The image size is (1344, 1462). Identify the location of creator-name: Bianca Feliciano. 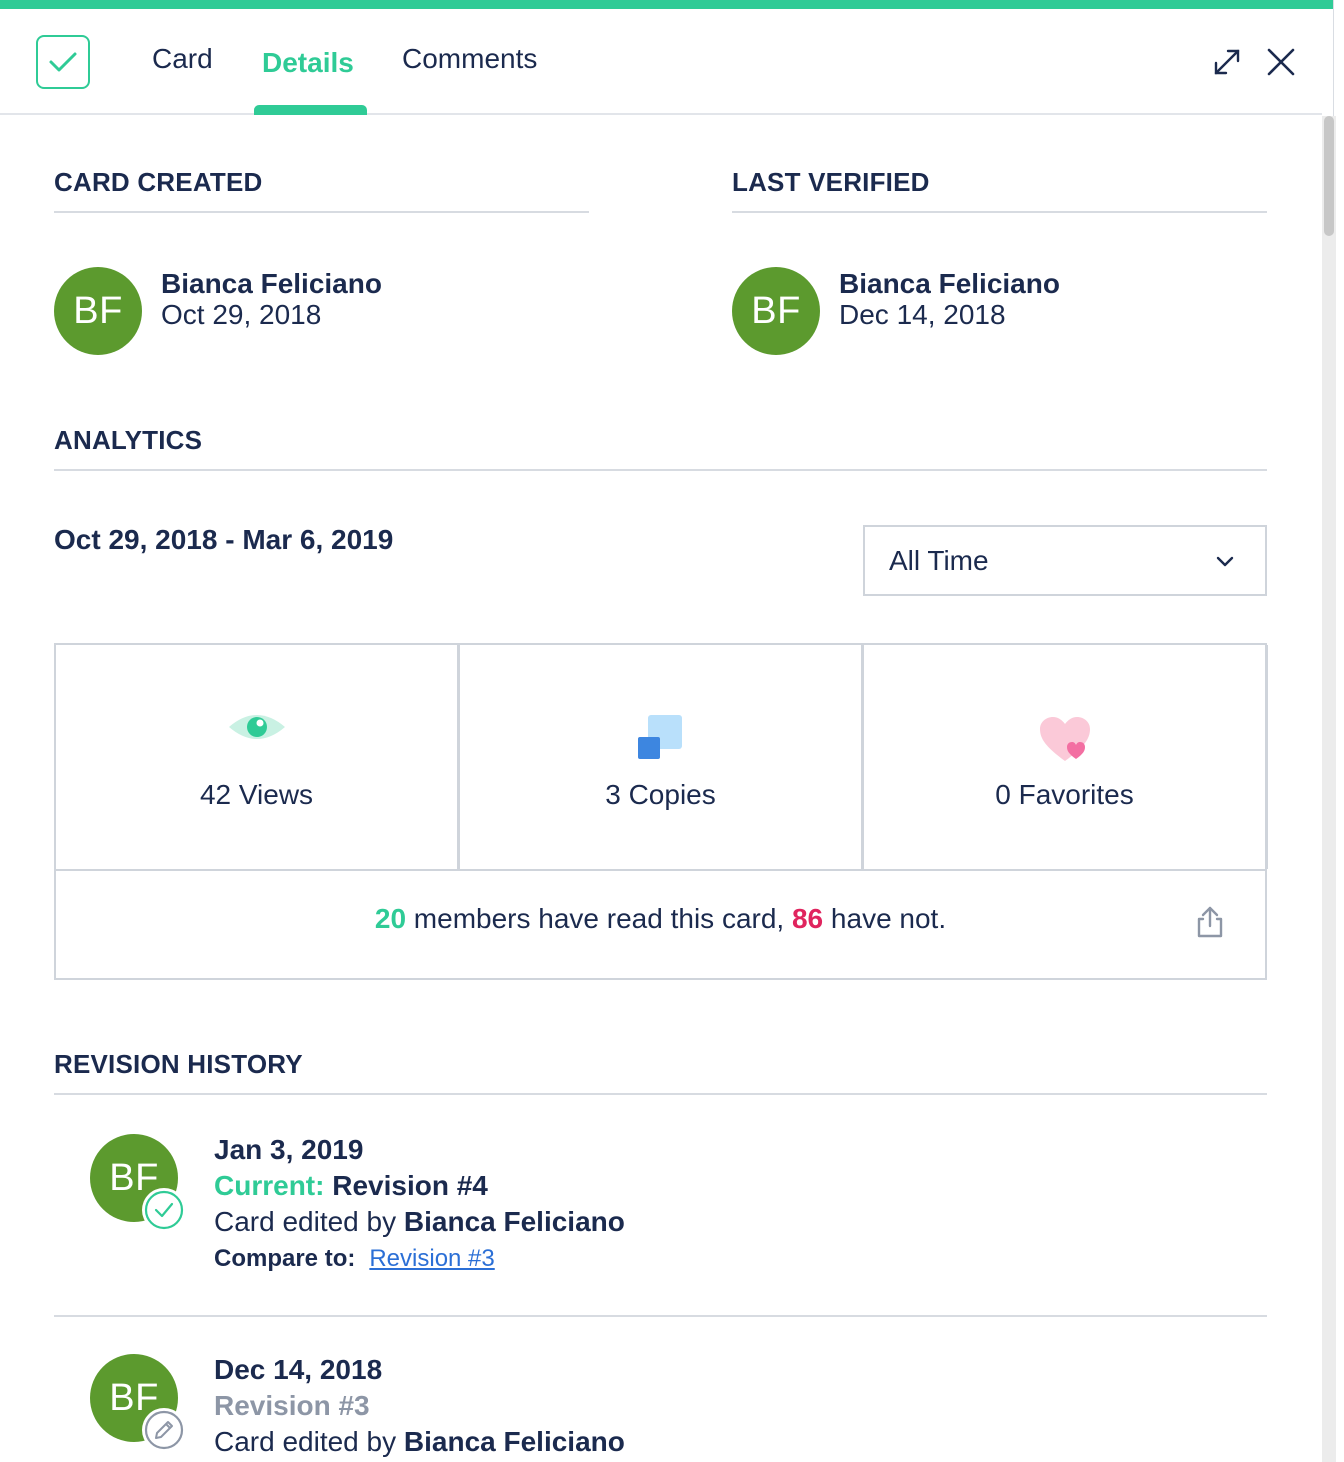
(271, 283).